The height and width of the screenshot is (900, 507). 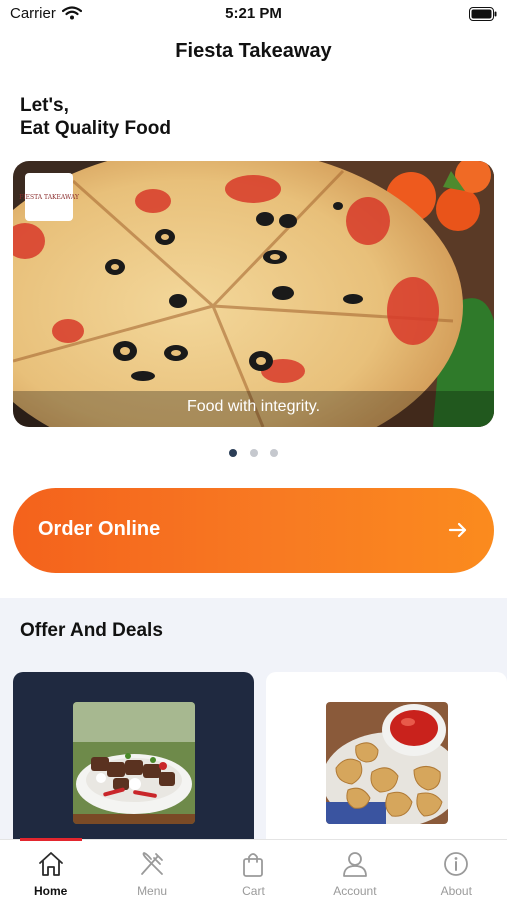 What do you see at coordinates (99, 529) in the screenshot?
I see `order-online-label: Order Online` at bounding box center [99, 529].